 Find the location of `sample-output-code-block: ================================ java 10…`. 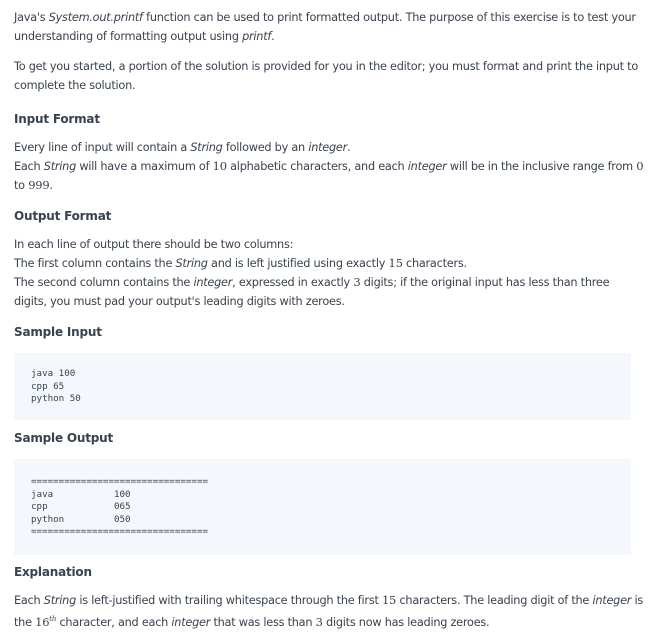

sample-output-code-block: ================================ java 10… is located at coordinates (322, 507).